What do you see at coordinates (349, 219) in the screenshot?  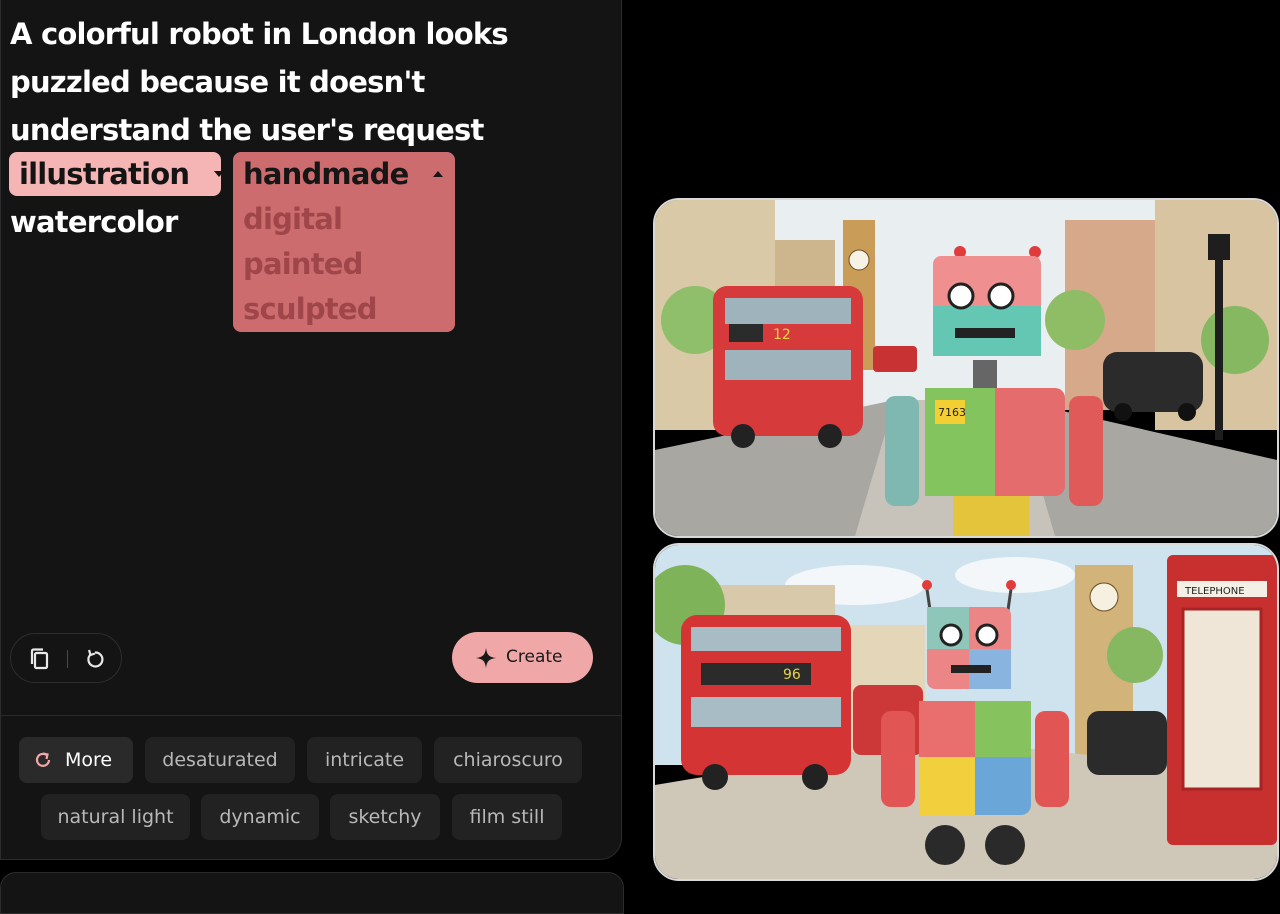 I see `dropdown-option: digital` at bounding box center [349, 219].